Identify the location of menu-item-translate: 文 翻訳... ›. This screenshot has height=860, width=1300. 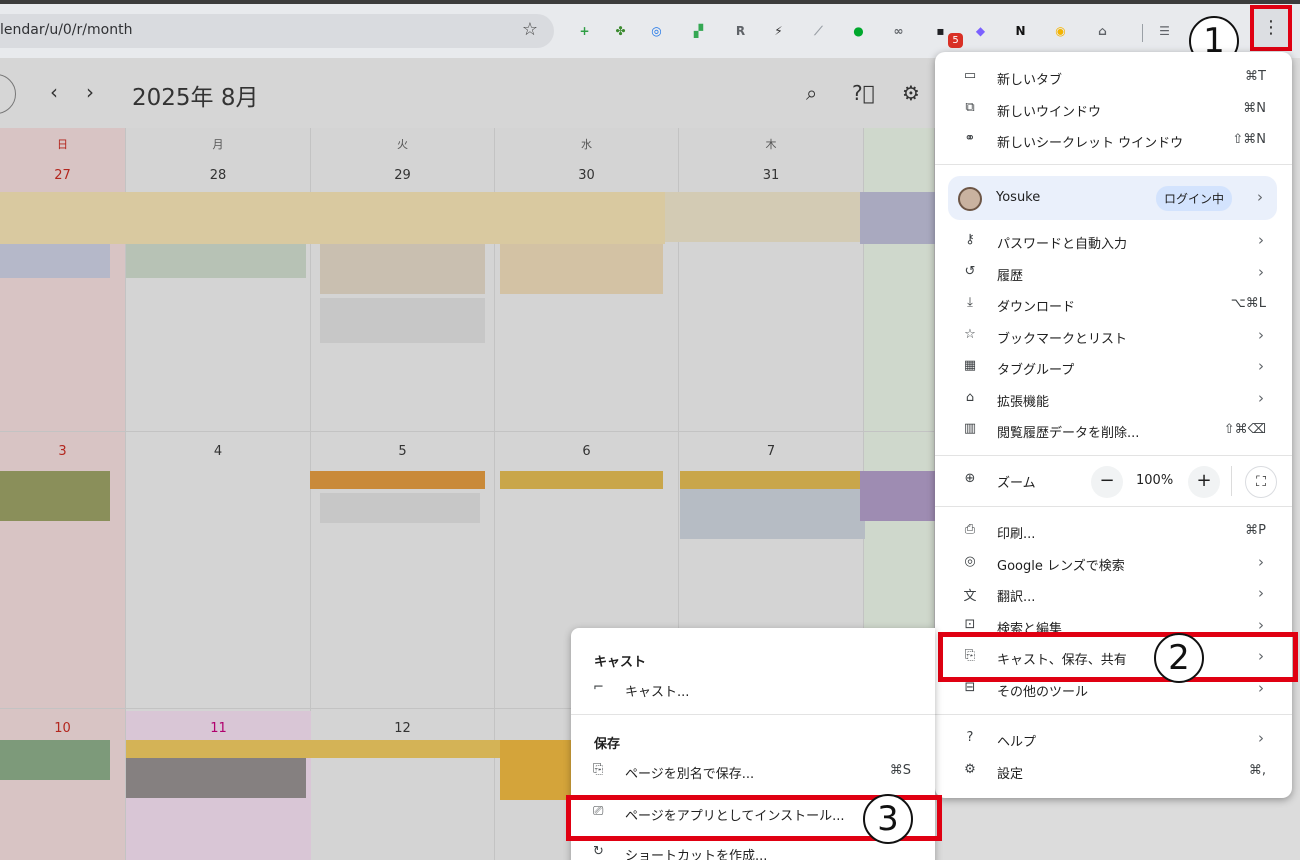
(1113, 594).